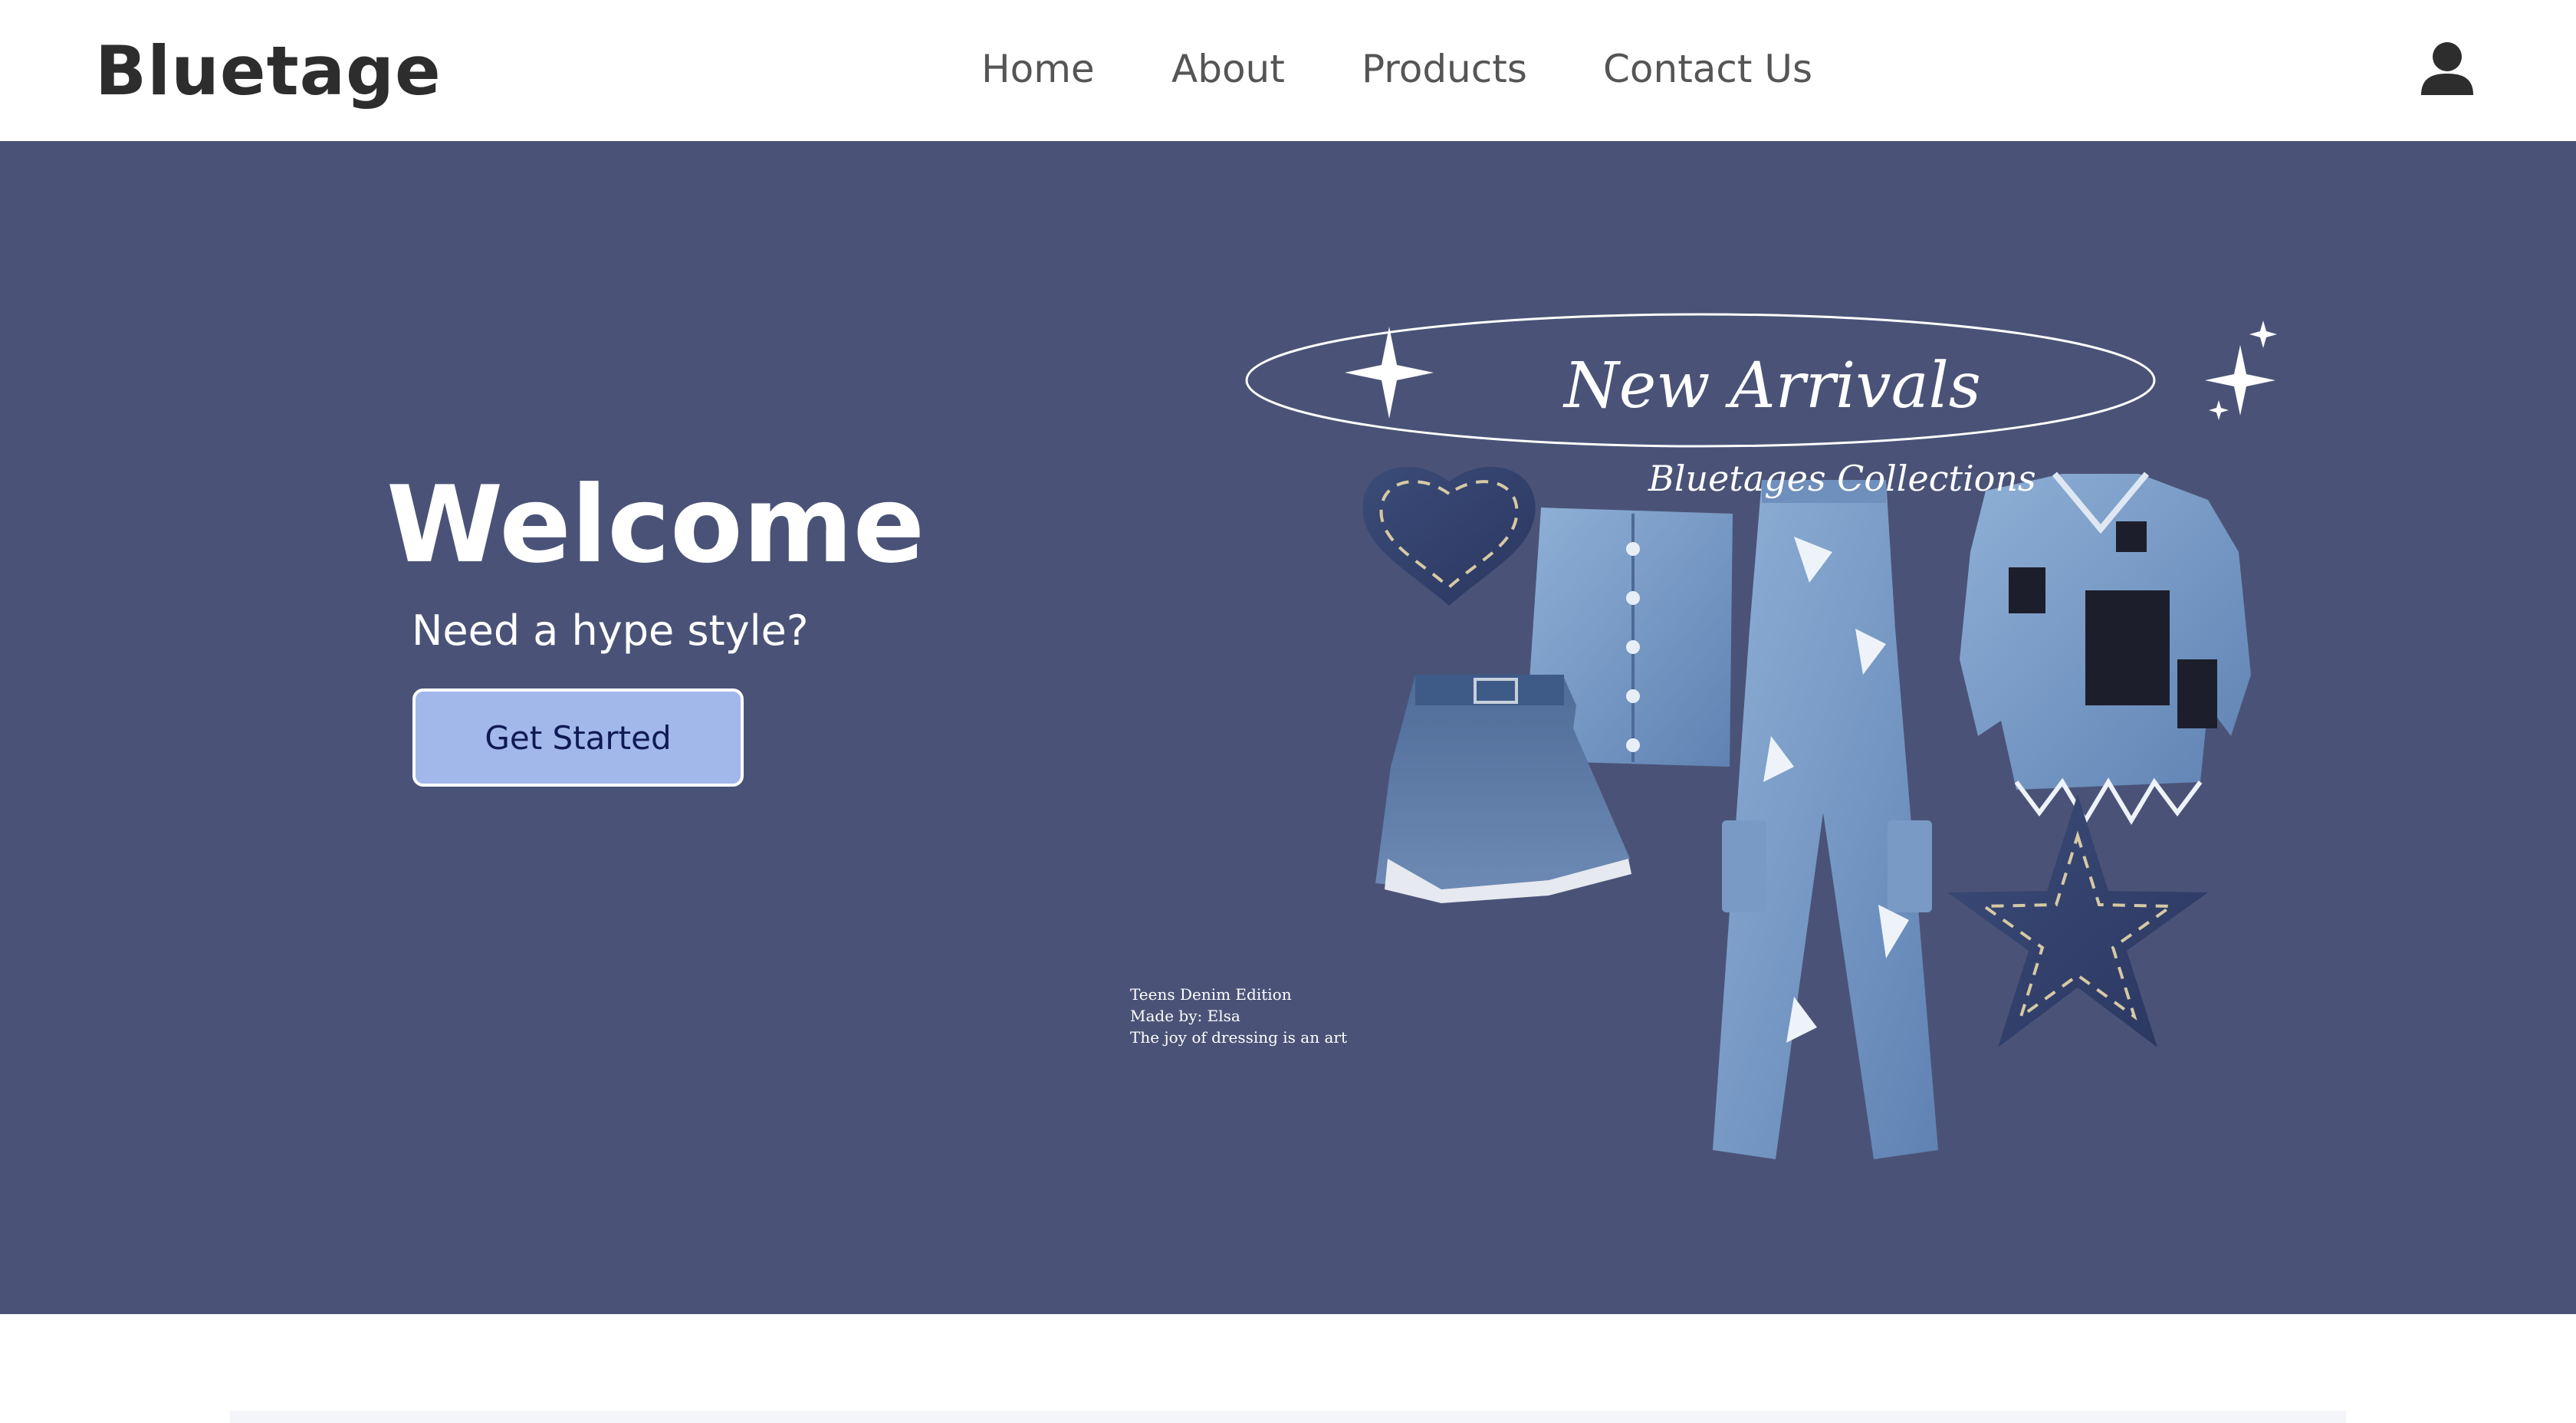  I want to click on promo-note: Teens Denim Edition, so click(1211, 995).